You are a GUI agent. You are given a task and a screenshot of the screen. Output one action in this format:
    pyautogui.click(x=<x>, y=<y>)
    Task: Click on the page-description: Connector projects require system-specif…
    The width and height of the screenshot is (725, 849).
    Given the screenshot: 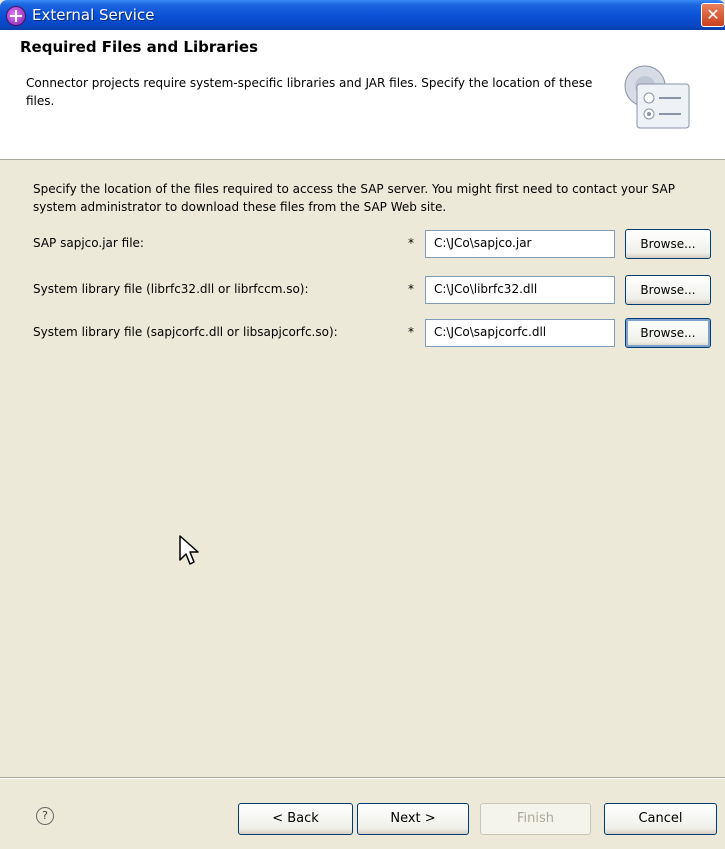 What is the action you would take?
    pyautogui.click(x=309, y=92)
    